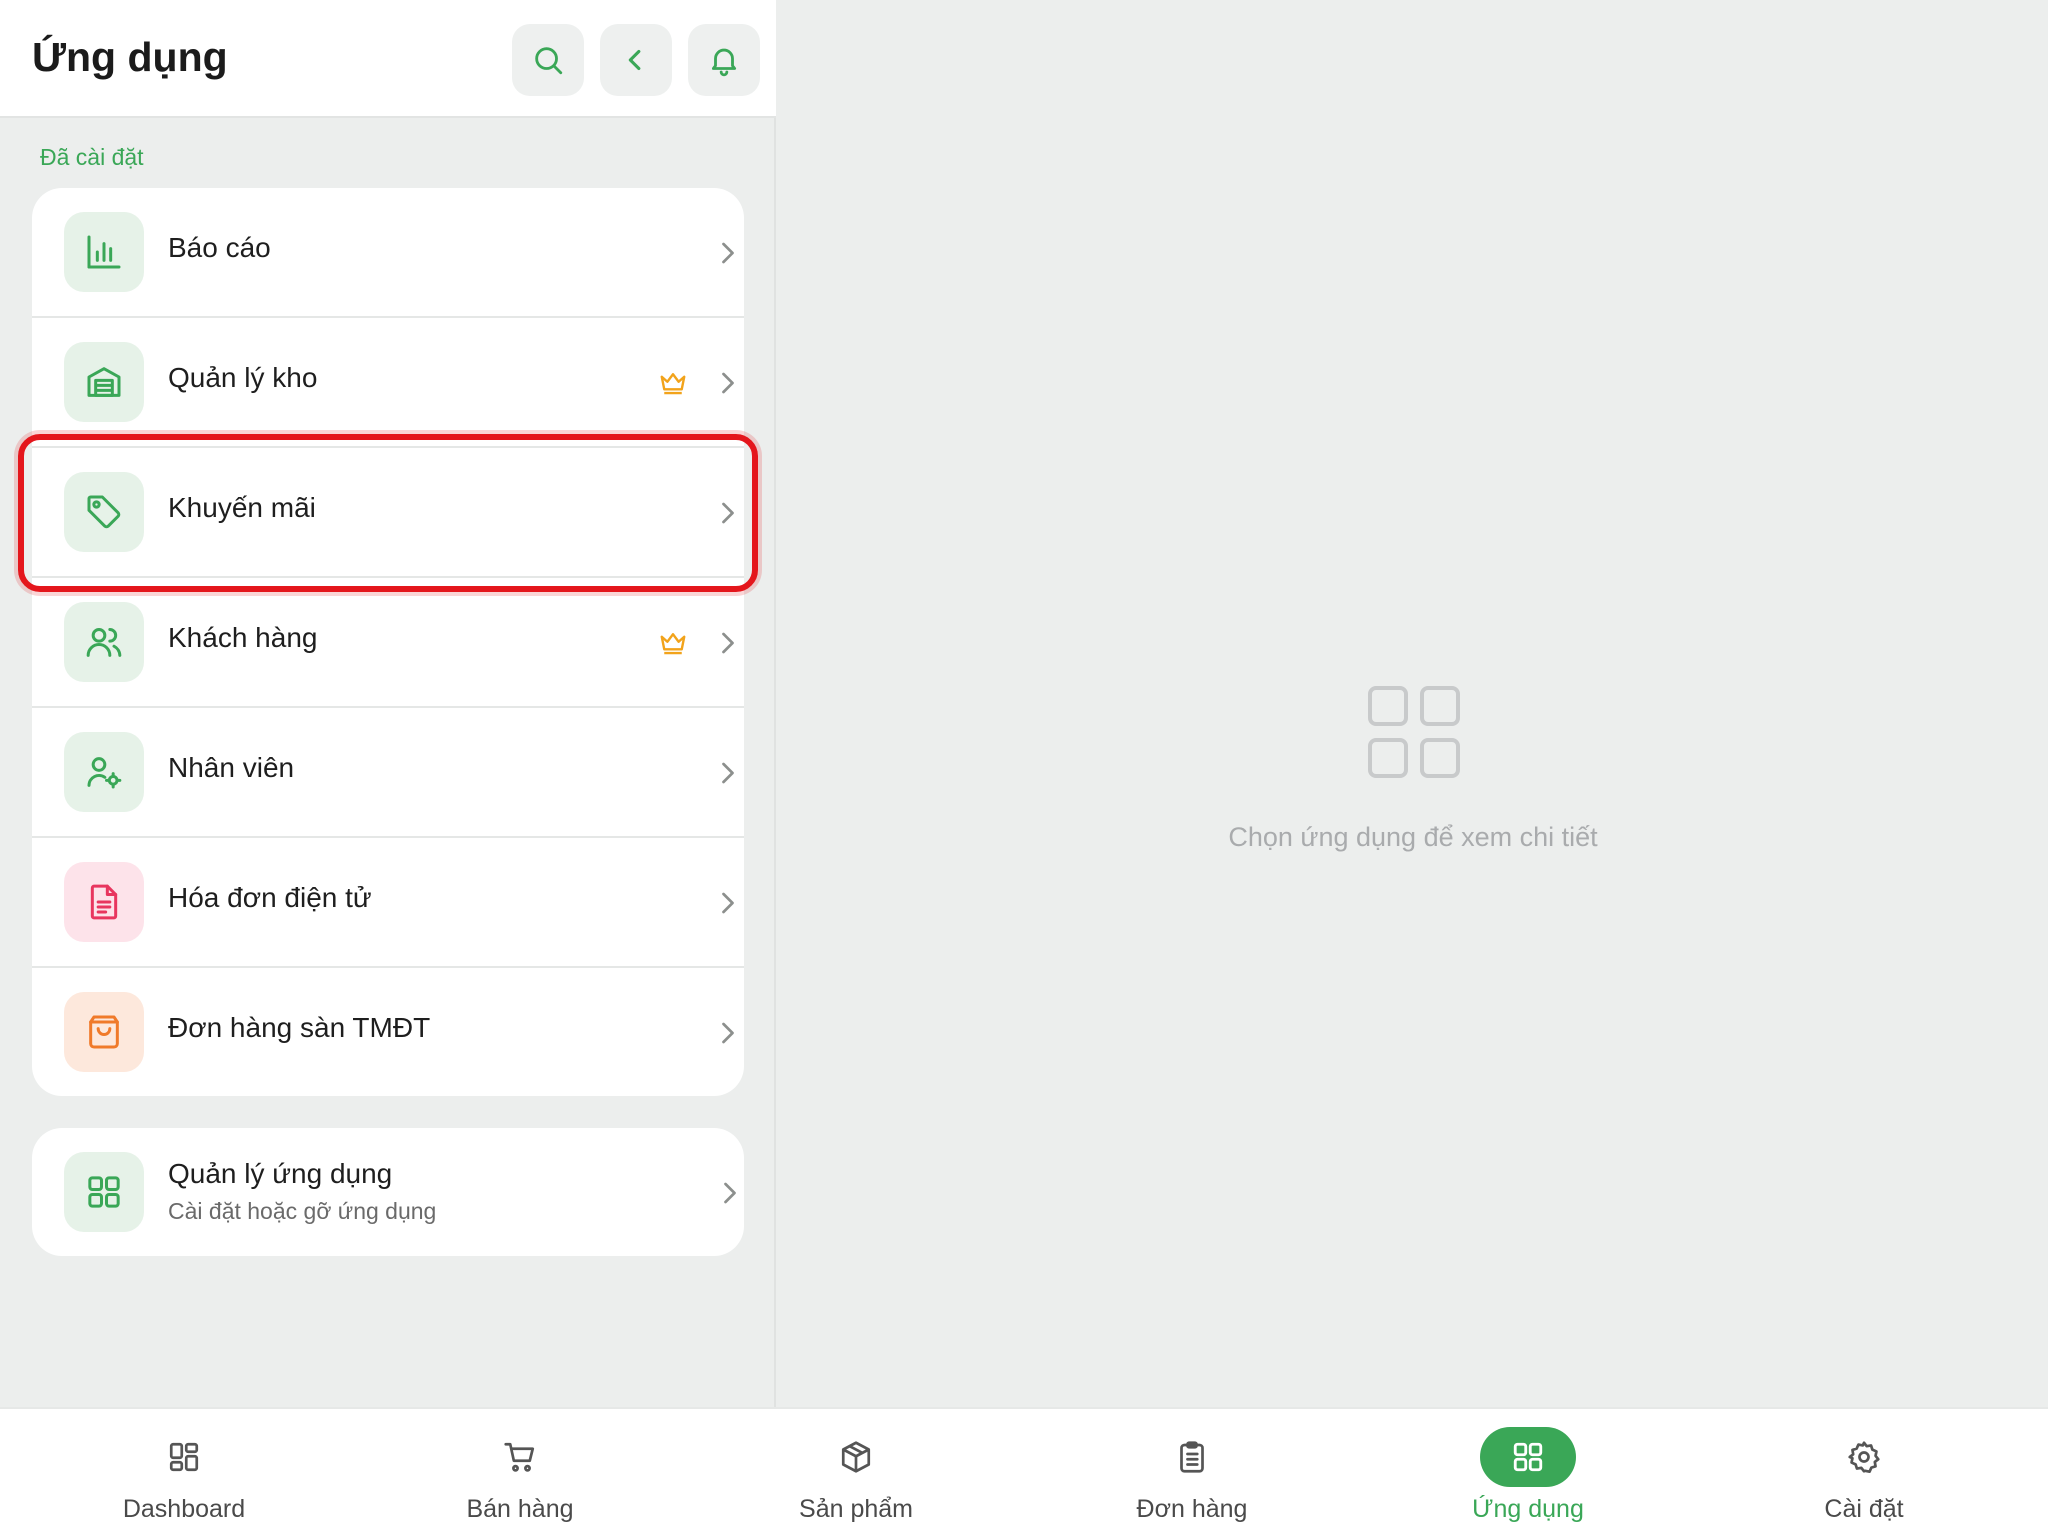 This screenshot has height=1536, width=2048. I want to click on dashboard-icon, so click(184, 1457).